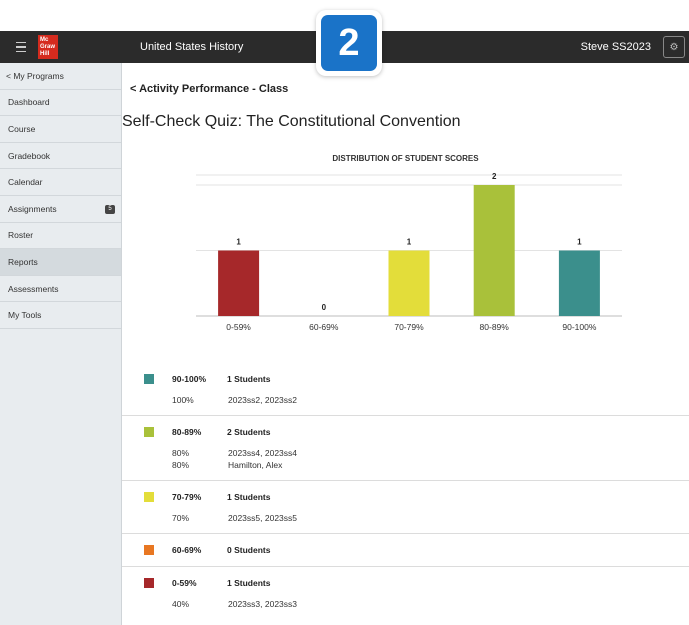 The height and width of the screenshot is (625, 689). Describe the element at coordinates (262, 604) in the screenshot. I see `student-name: 2023ss3, 2023ss3` at that location.